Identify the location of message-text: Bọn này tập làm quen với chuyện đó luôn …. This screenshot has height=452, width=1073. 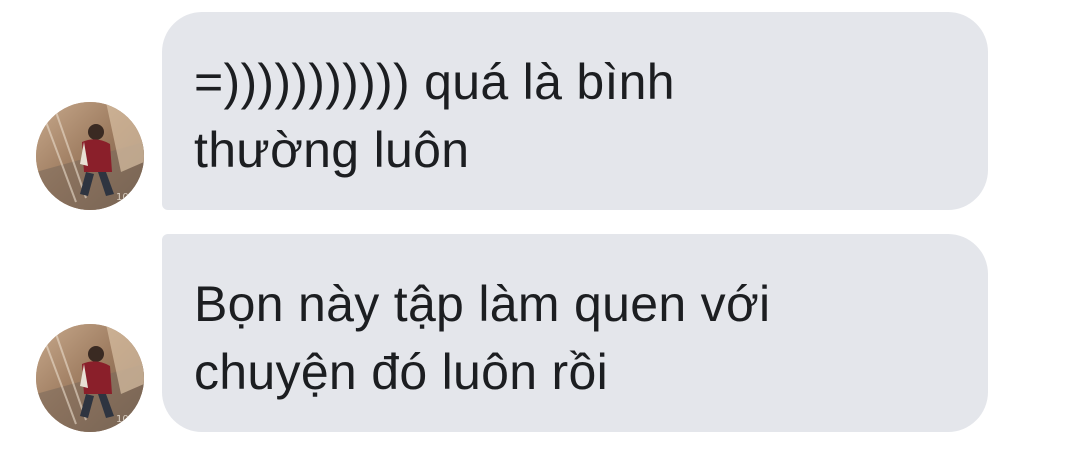
(482, 338).